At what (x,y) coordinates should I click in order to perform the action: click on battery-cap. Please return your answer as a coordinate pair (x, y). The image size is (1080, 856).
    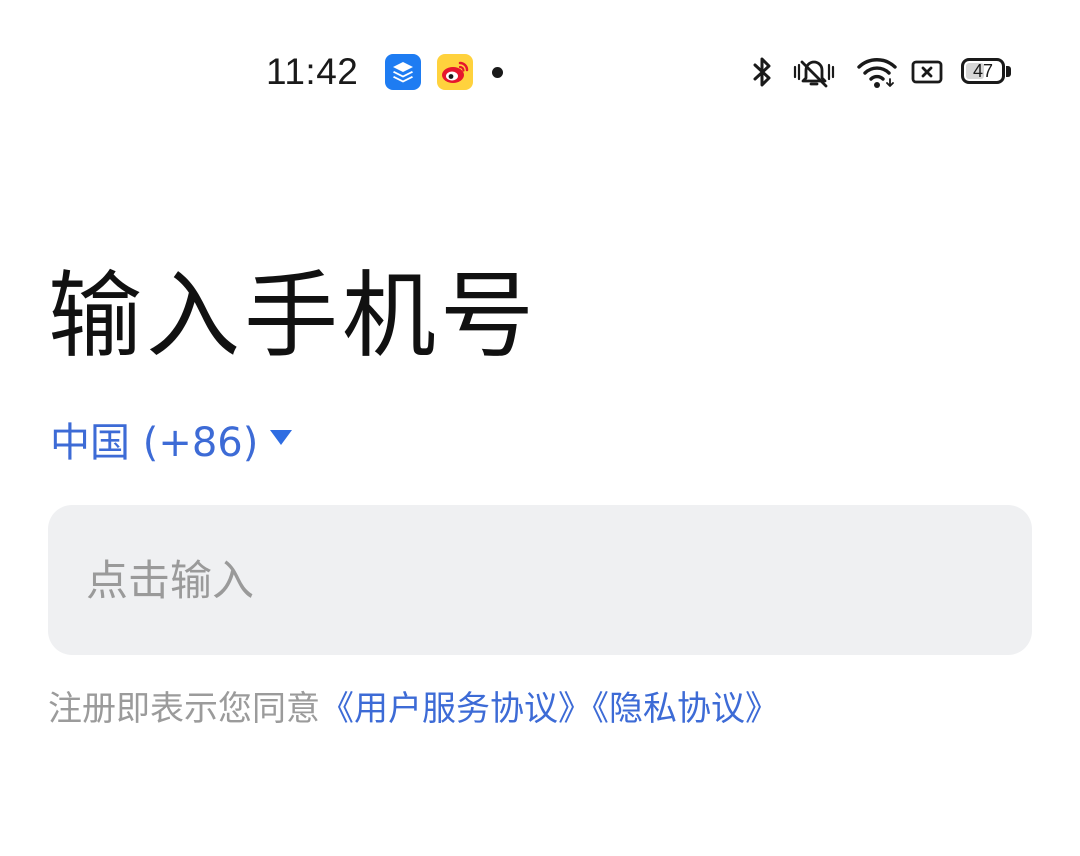
    Looking at the image, I should click on (1008, 71).